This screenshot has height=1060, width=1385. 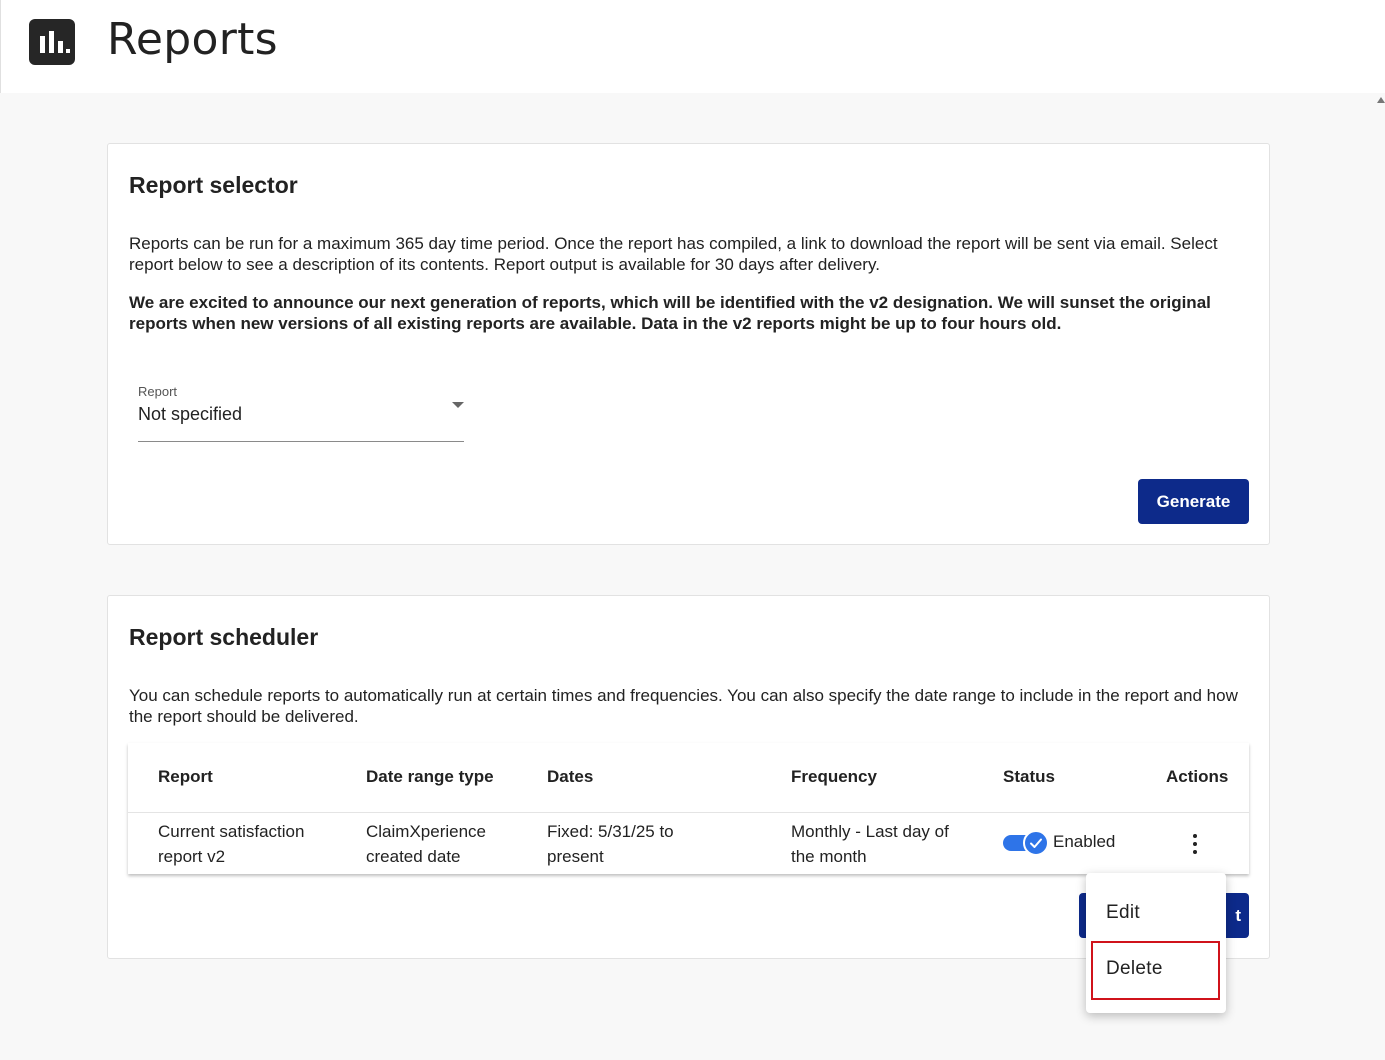 What do you see at coordinates (213, 185) in the screenshot?
I see `report-selector-title: Report selector` at bounding box center [213, 185].